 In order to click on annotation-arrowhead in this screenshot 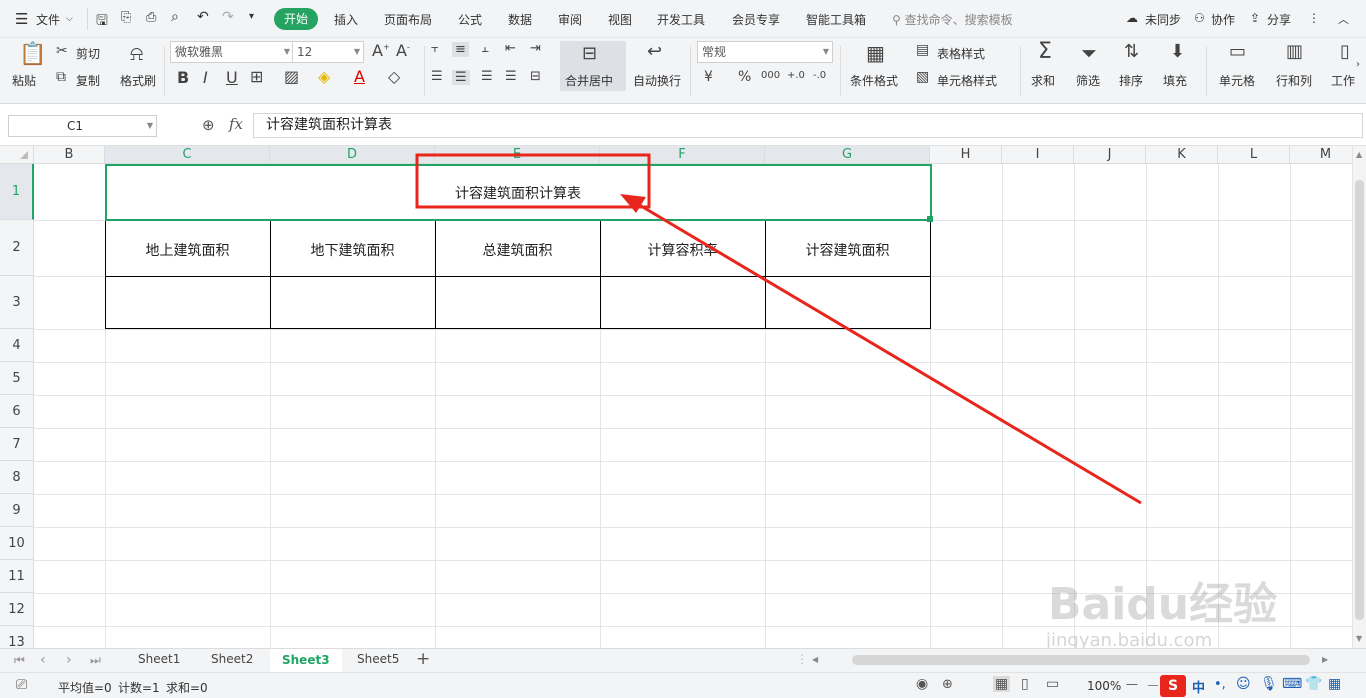, I will do `click(633, 203)`.